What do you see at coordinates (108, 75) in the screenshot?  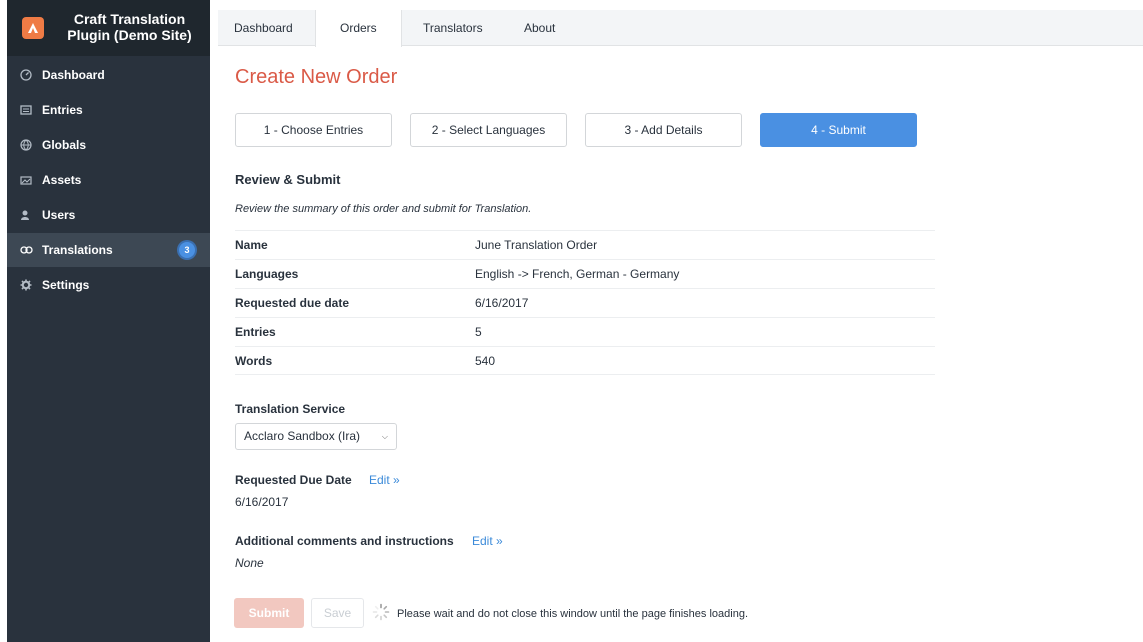 I see `sidebar-item-dashboard: Dashboard` at bounding box center [108, 75].